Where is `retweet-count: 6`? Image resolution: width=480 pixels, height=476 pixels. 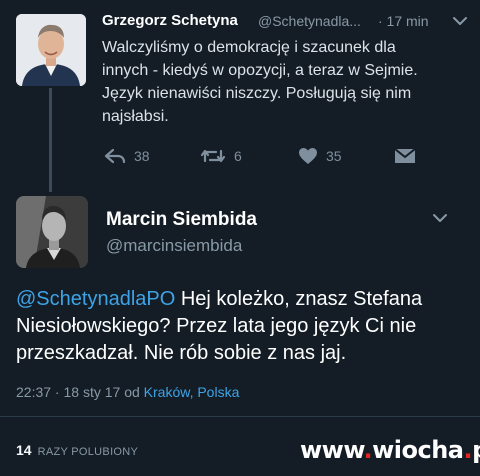 retweet-count: 6 is located at coordinates (238, 156).